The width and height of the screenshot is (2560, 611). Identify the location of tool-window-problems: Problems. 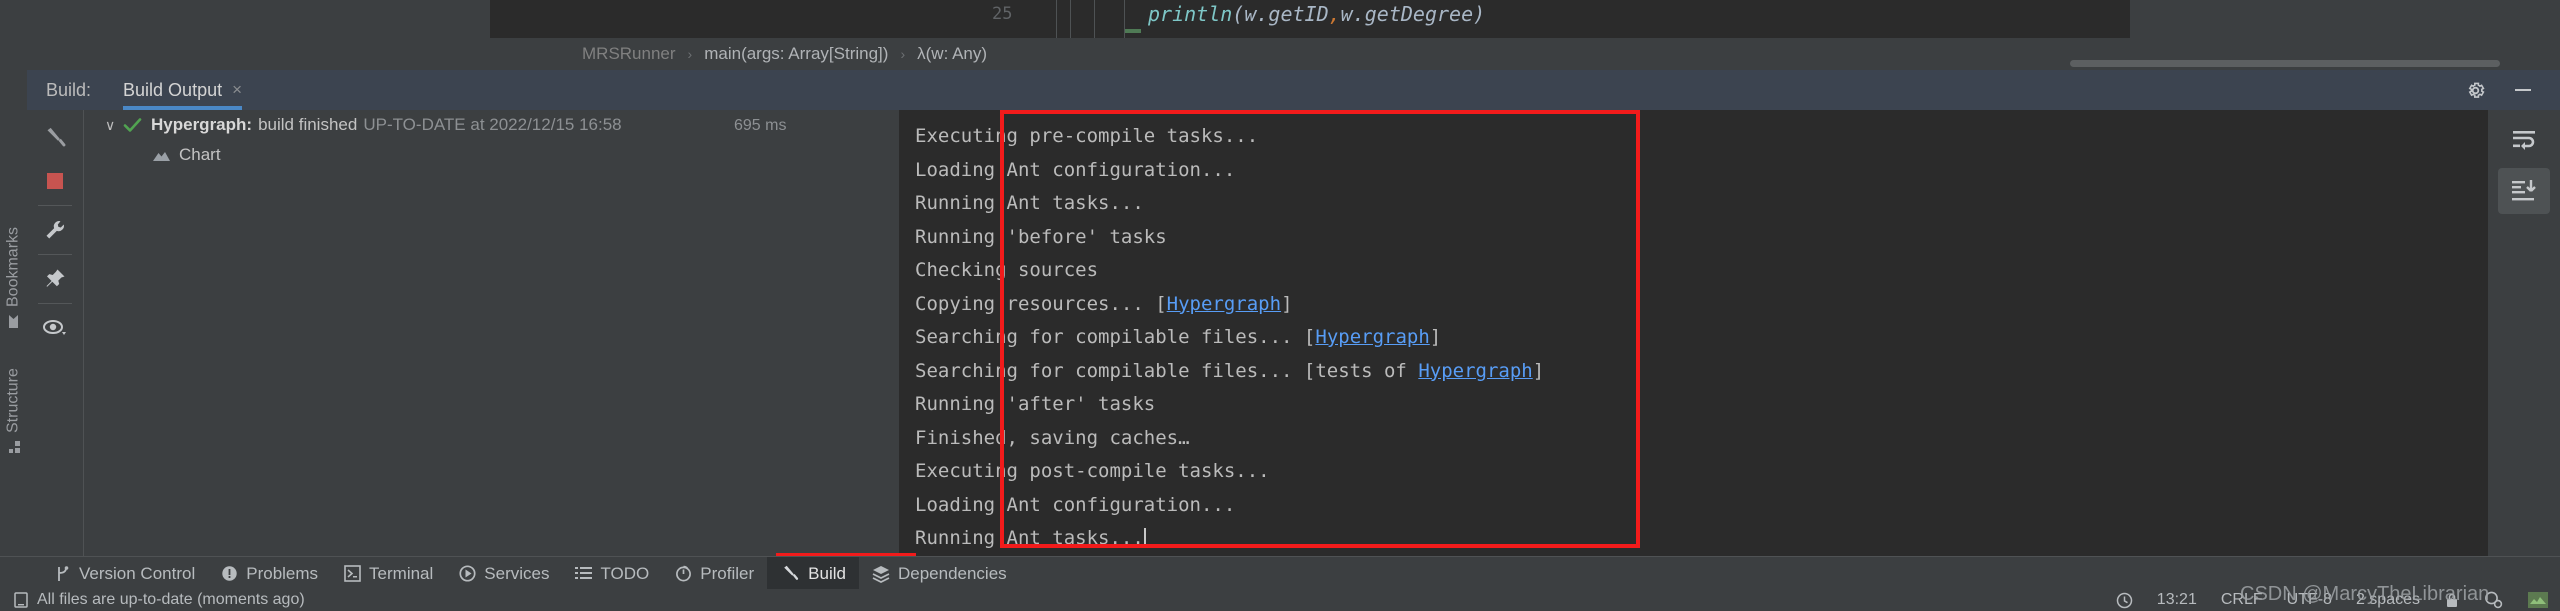
(269, 573).